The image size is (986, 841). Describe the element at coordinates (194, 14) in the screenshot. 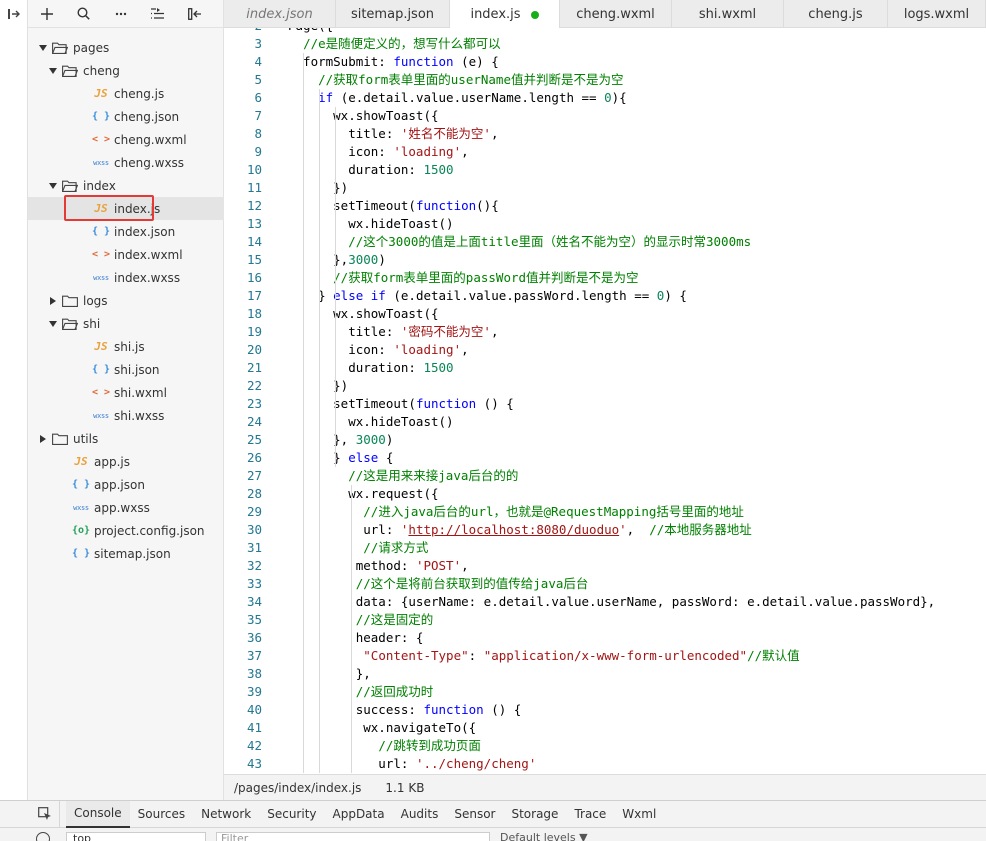

I see `collapse-icon` at that location.